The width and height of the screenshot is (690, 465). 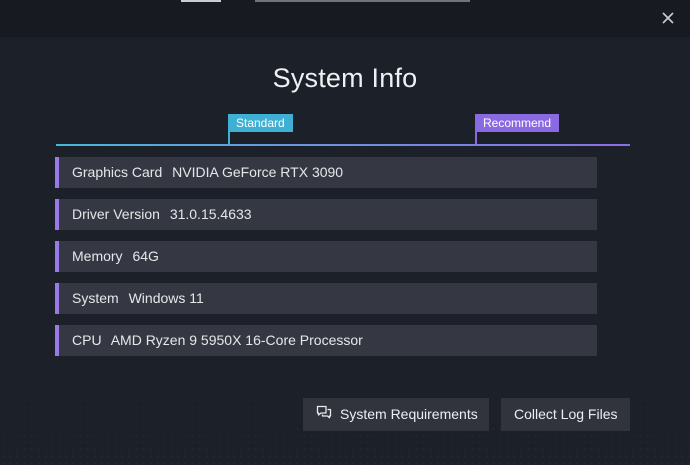 I want to click on collect-log-files-label: Collect Log Files, so click(x=566, y=414).